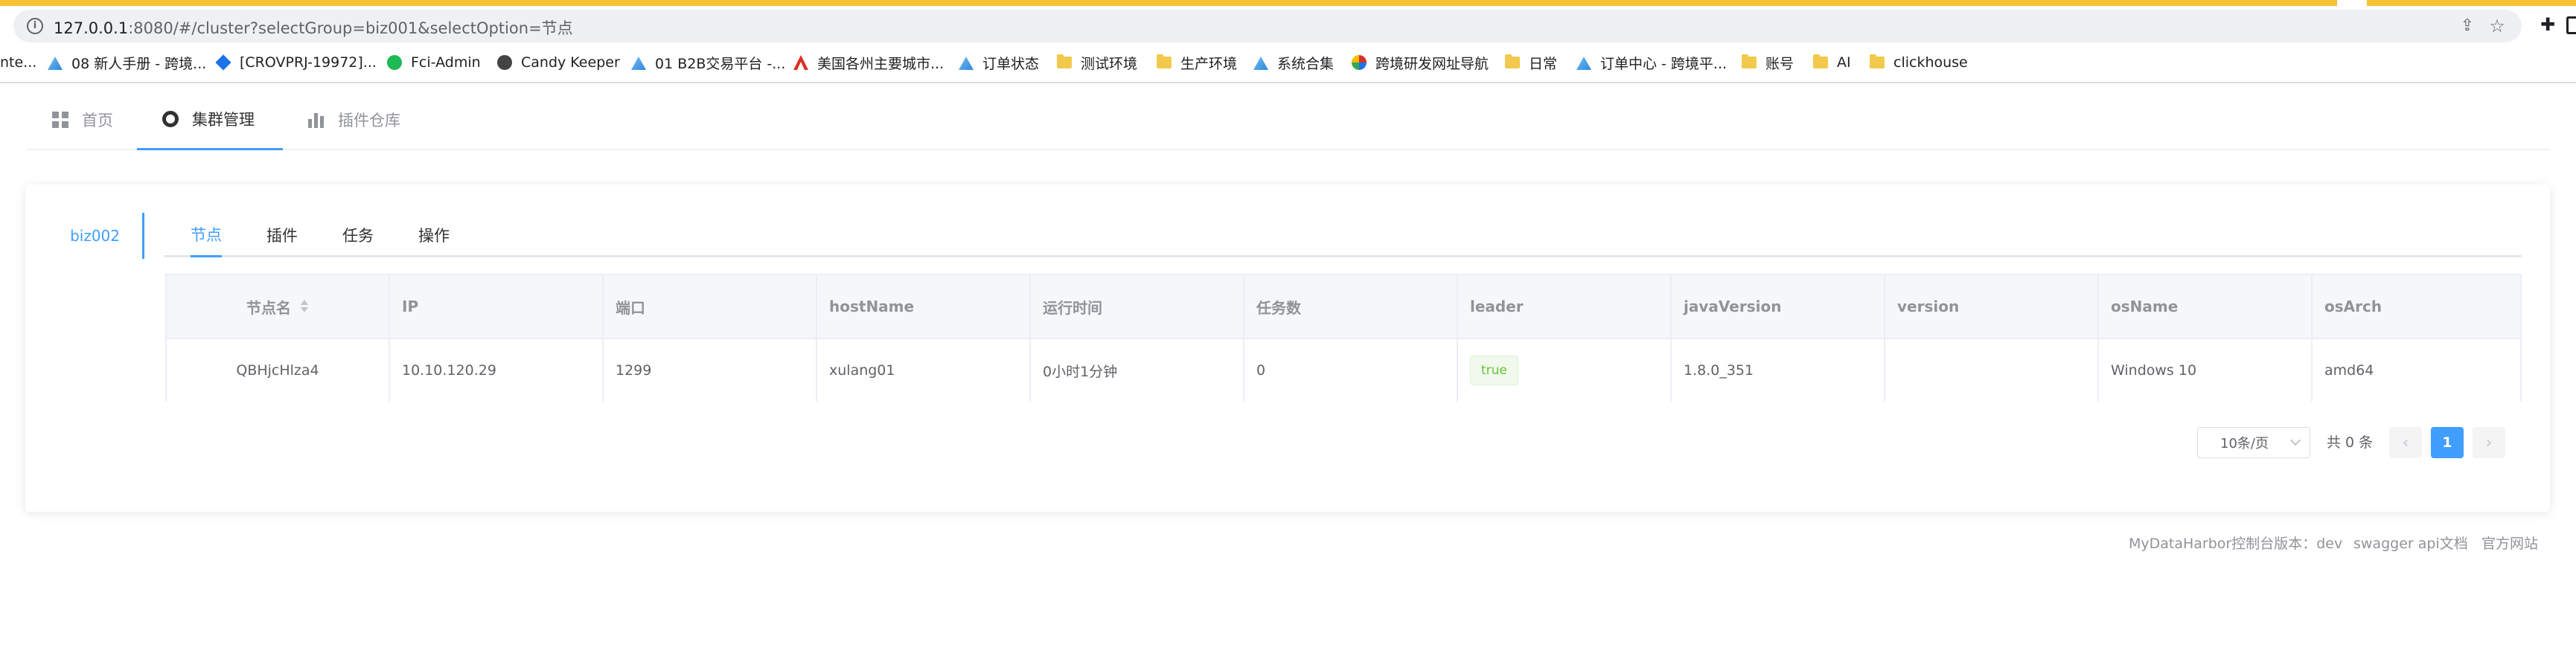  I want to click on nav-item-plugins: 插件仓库, so click(354, 119).